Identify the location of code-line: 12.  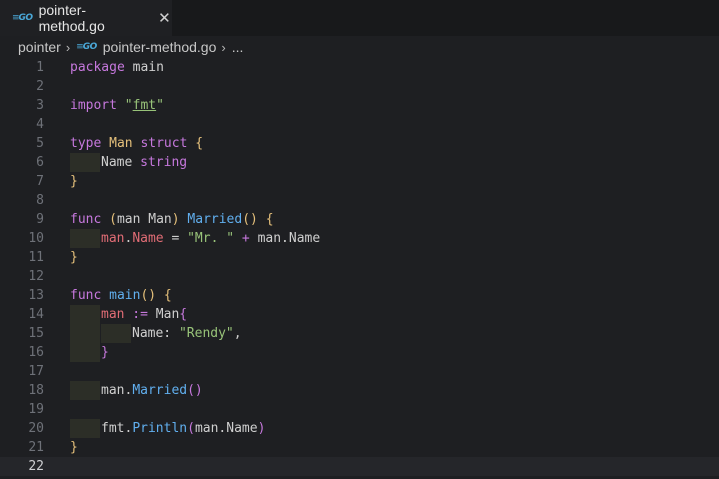
(359, 276).